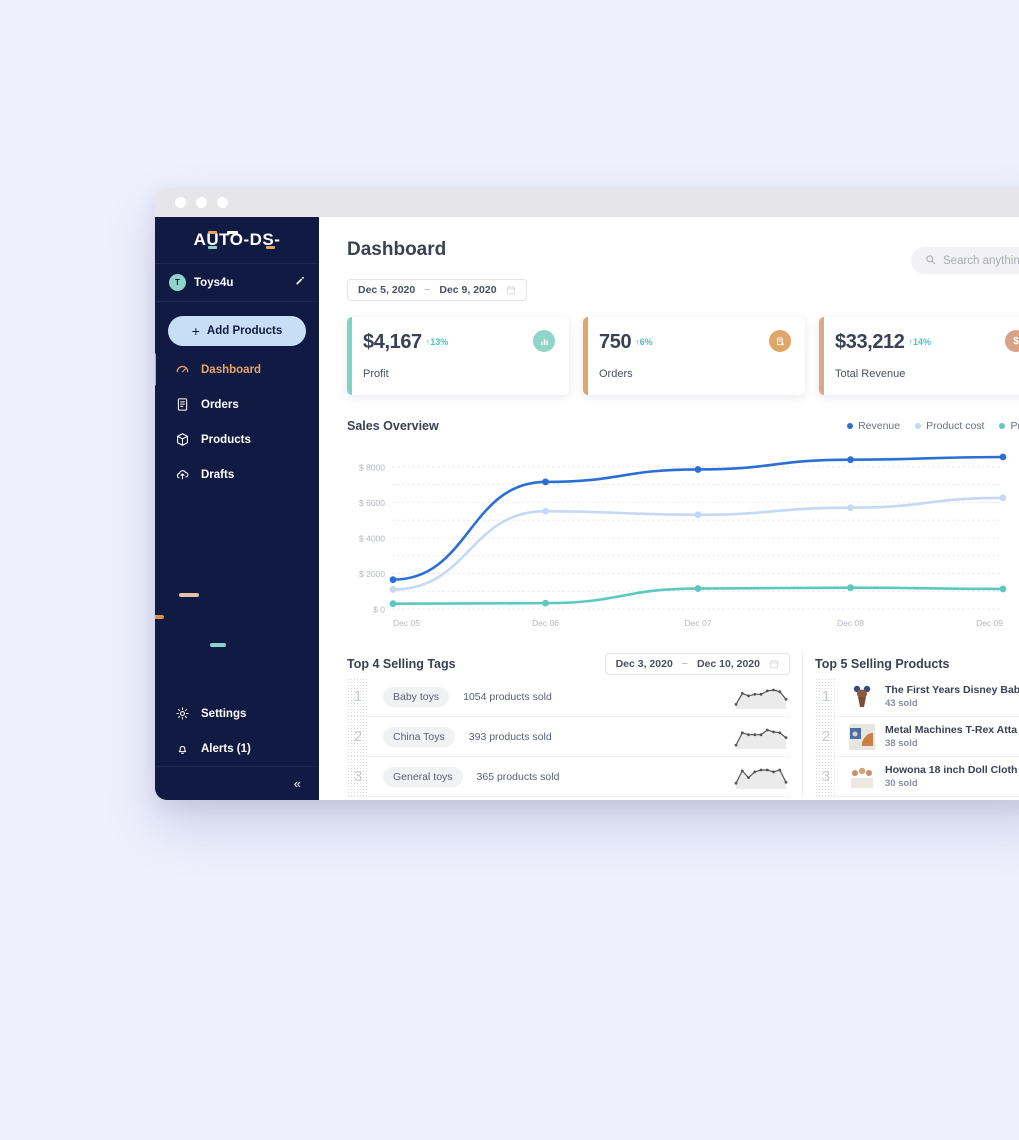 This screenshot has height=1140, width=1019. Describe the element at coordinates (299, 283) in the screenshot. I see `pencil-icon` at that location.